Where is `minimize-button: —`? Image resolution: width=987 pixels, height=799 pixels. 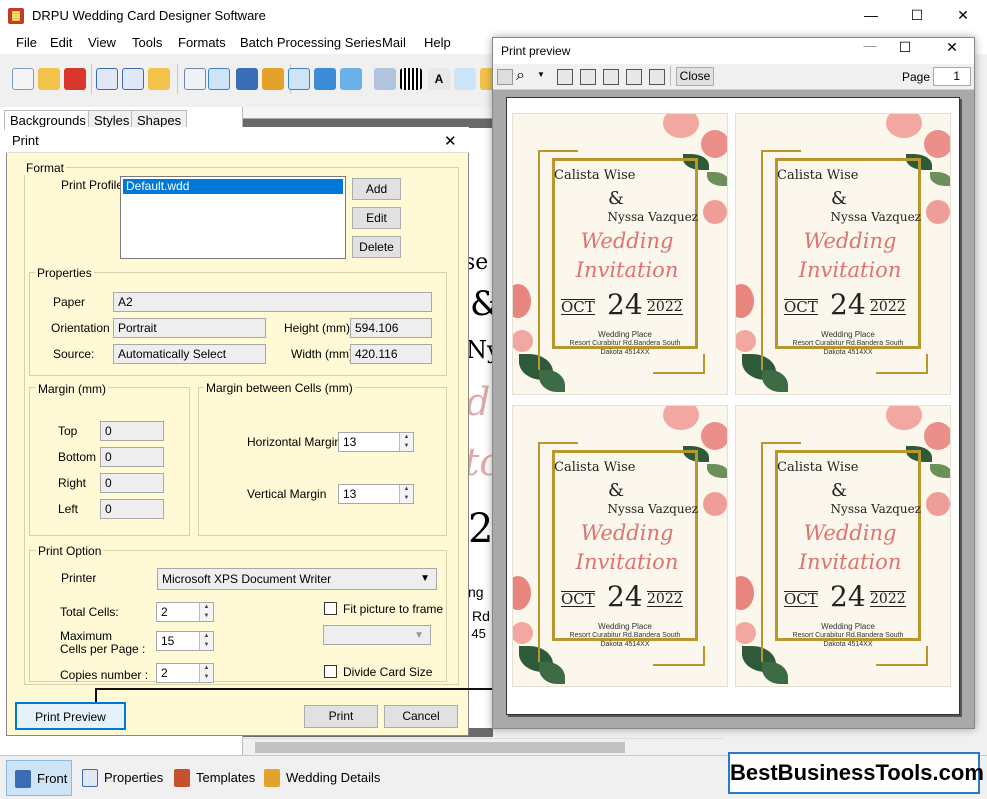
minimize-button: — is located at coordinates (871, 15).